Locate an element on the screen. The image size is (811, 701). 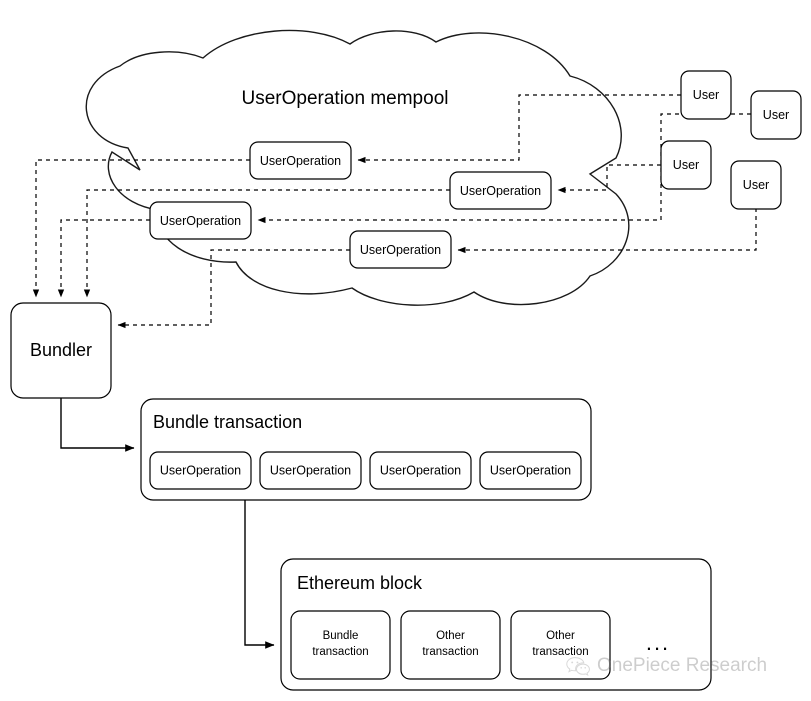
user-node-1: User is located at coordinates (706, 95).